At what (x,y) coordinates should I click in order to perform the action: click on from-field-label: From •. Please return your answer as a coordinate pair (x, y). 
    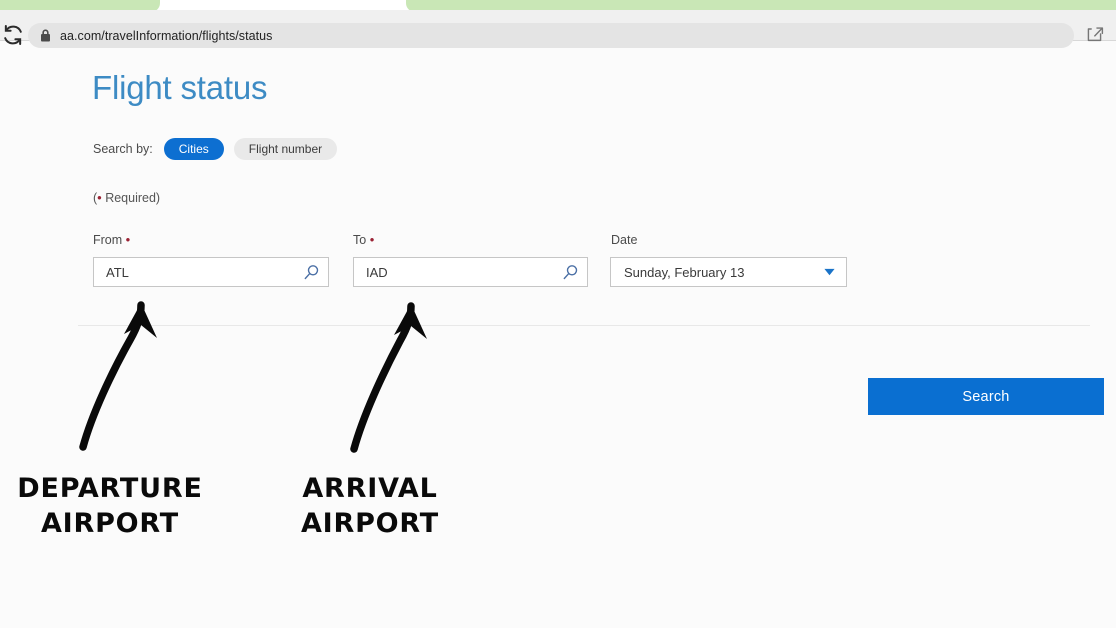
    Looking at the image, I should click on (111, 240).